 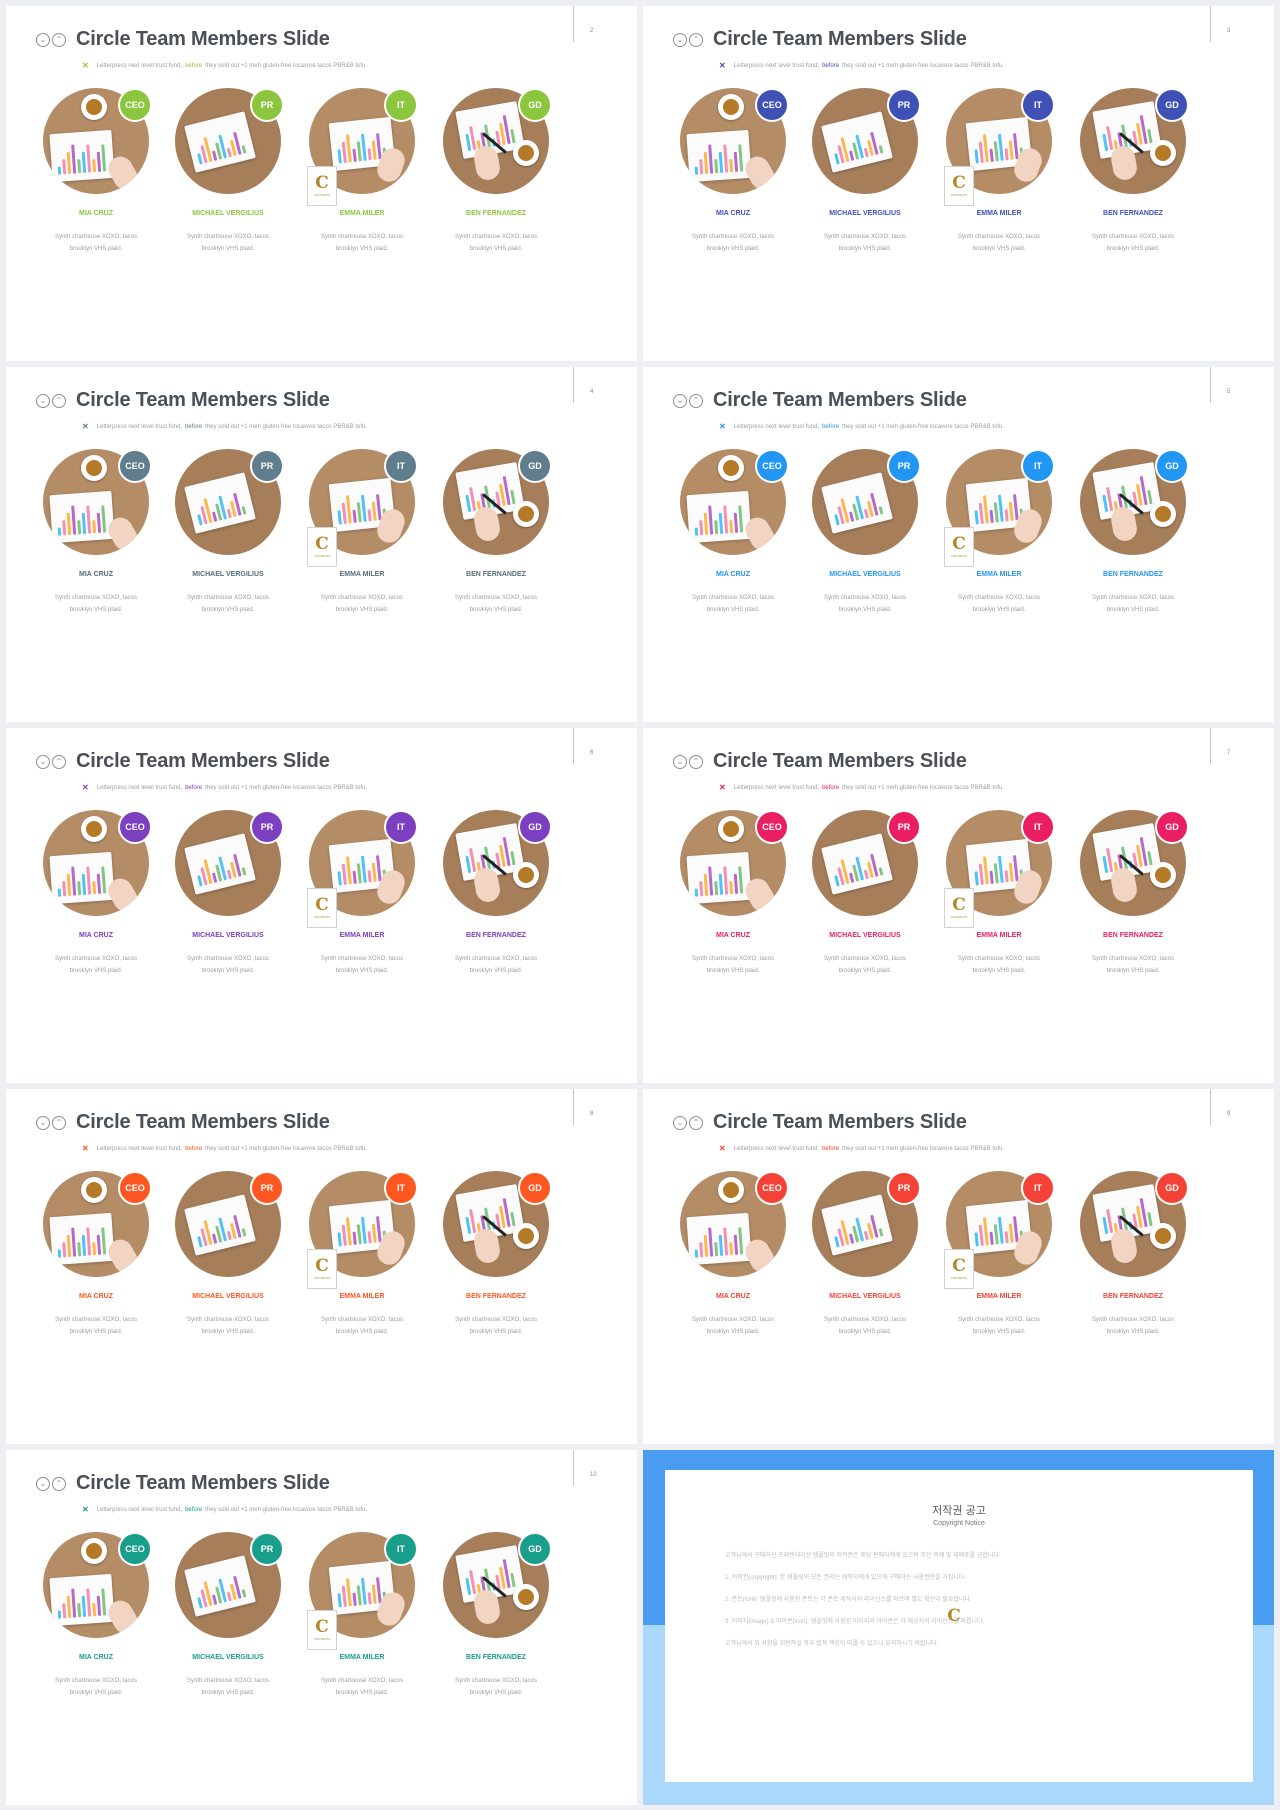 I want to click on page-number: 7, so click(x=1229, y=753).